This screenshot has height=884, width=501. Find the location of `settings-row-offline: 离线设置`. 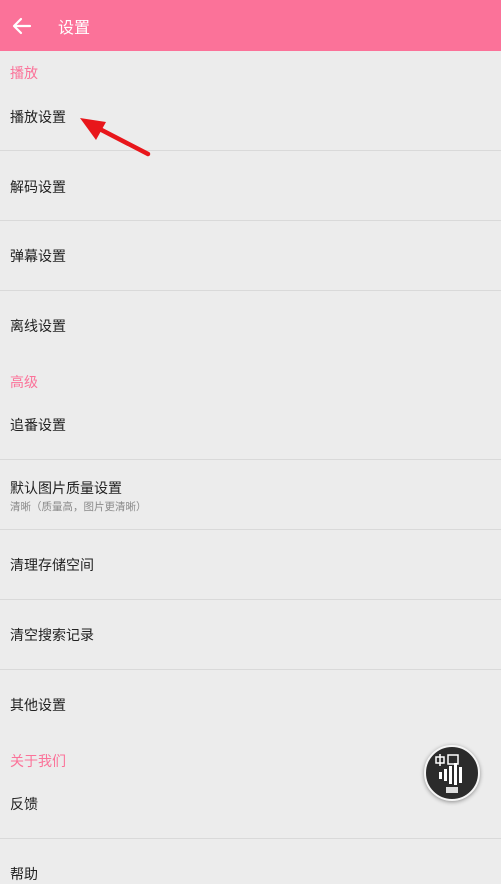

settings-row-offline: 离线设置 is located at coordinates (250, 324).